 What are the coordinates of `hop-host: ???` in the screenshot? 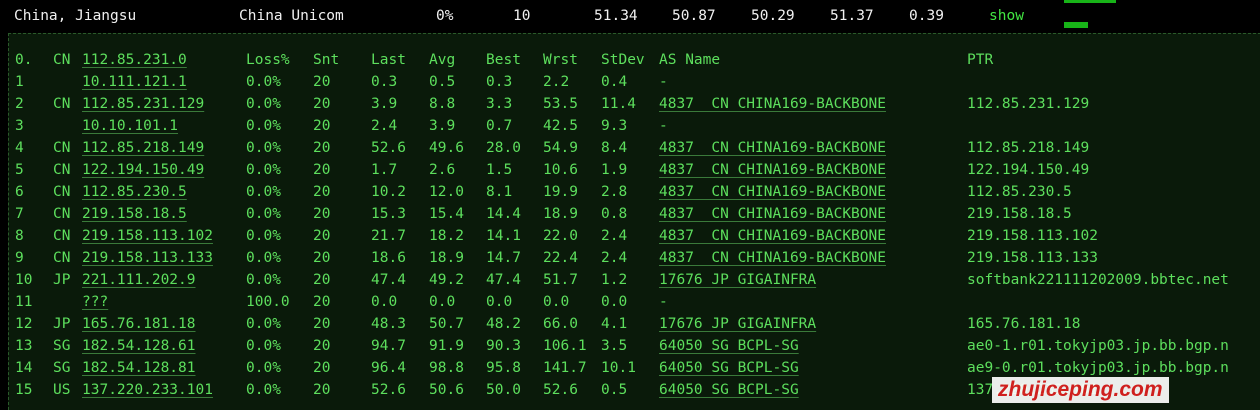 It's located at (95, 302).